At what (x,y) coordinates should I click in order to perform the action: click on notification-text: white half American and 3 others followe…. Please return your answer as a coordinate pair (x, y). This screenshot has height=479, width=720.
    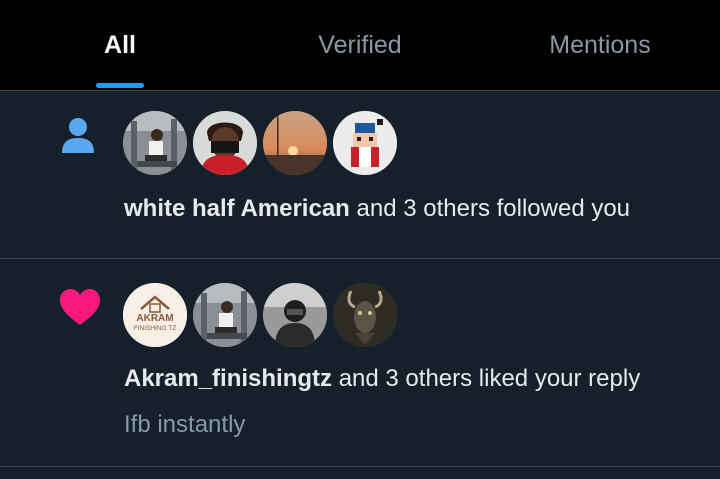
    Looking at the image, I should click on (377, 209).